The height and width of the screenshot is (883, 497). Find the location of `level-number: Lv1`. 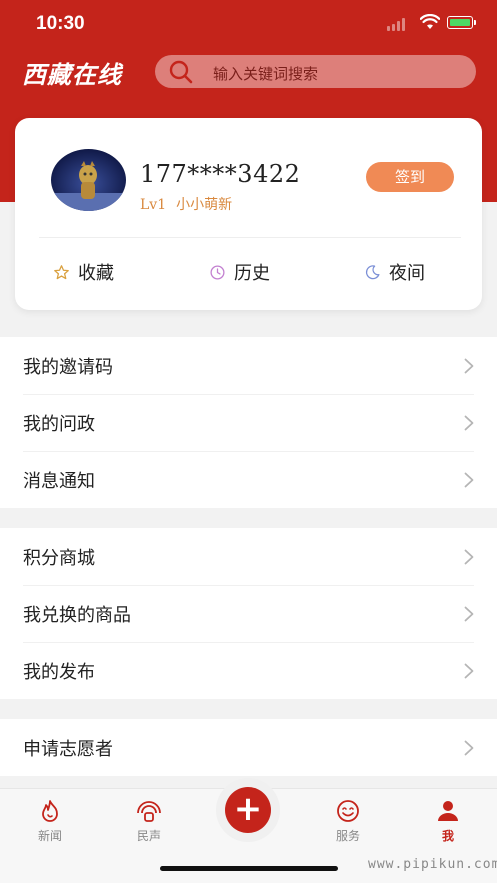

level-number: Lv1 is located at coordinates (153, 205).